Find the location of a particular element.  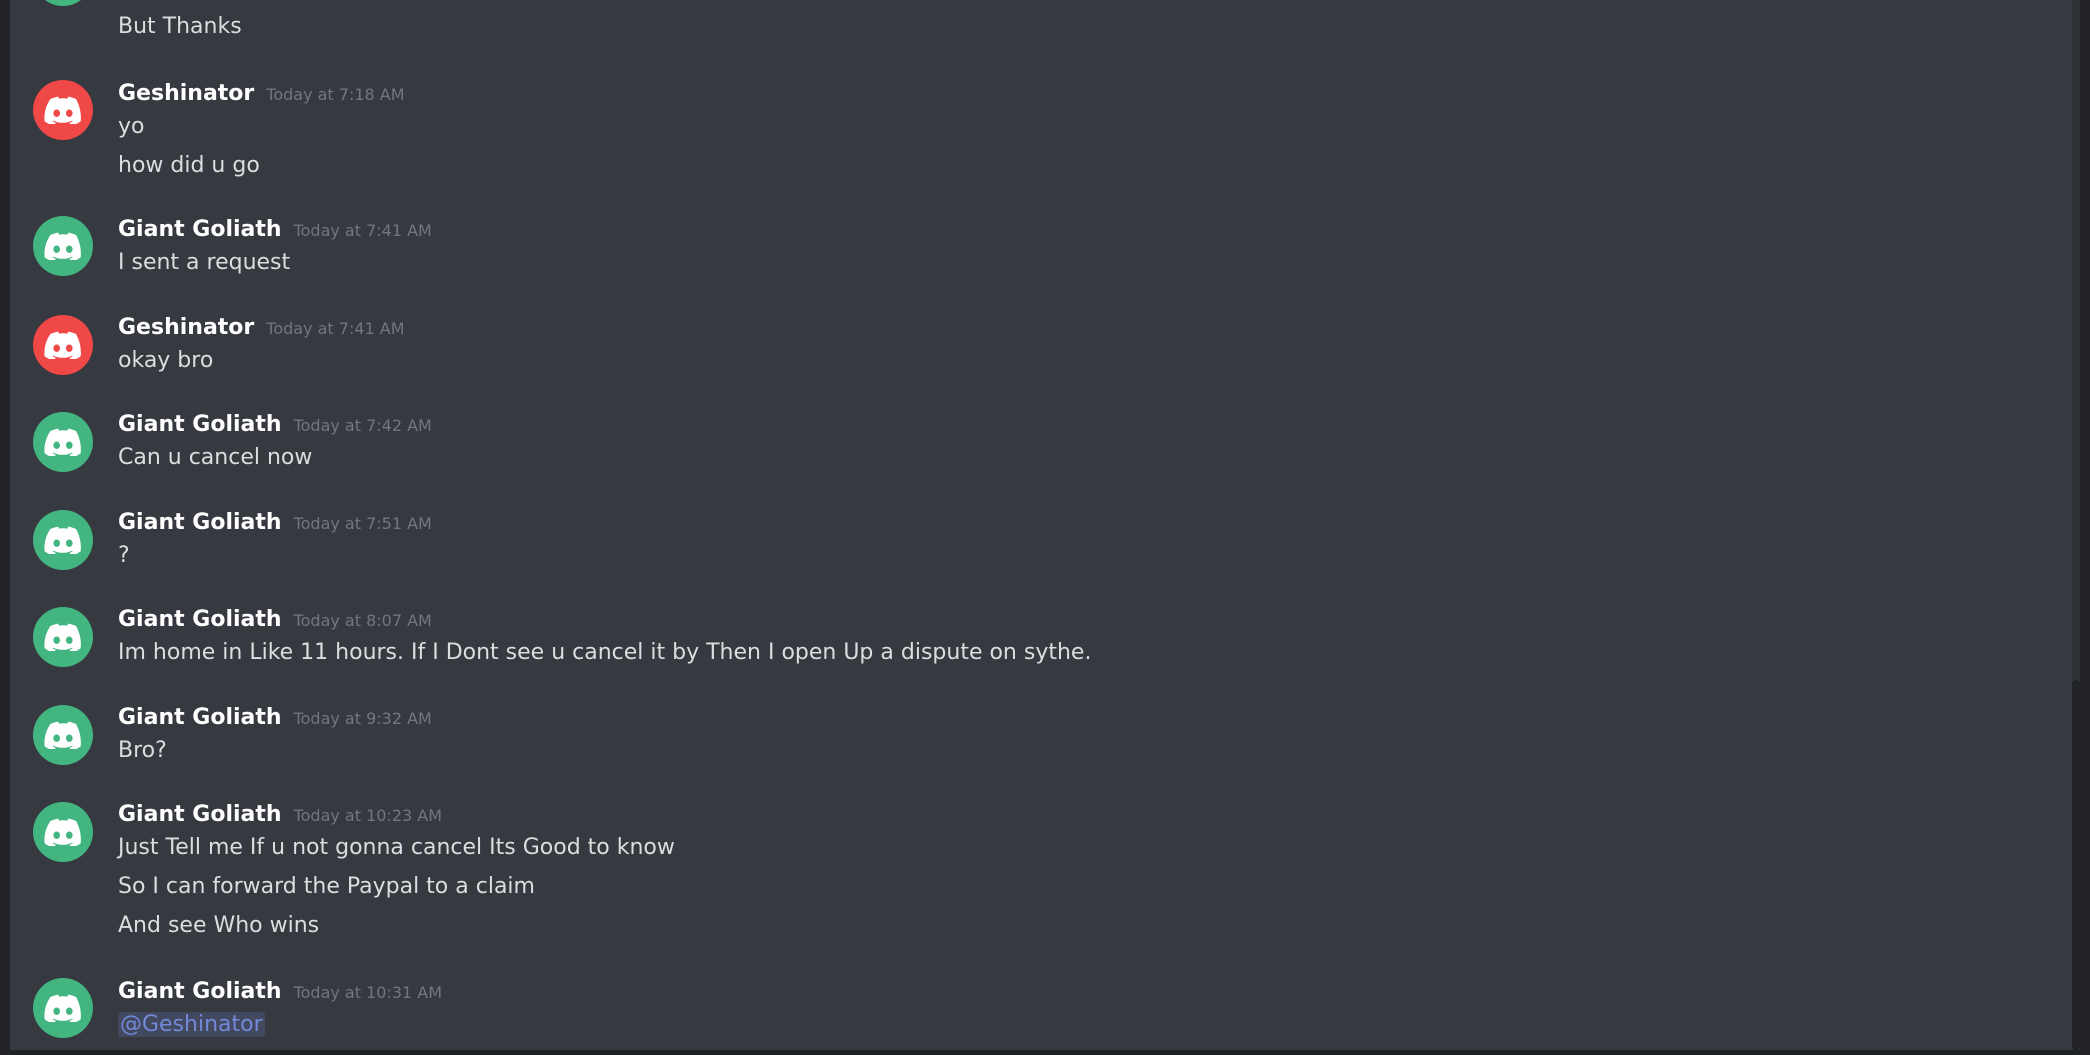

message-header: Geshinator Today at 7:18 AM is located at coordinates (261, 93).